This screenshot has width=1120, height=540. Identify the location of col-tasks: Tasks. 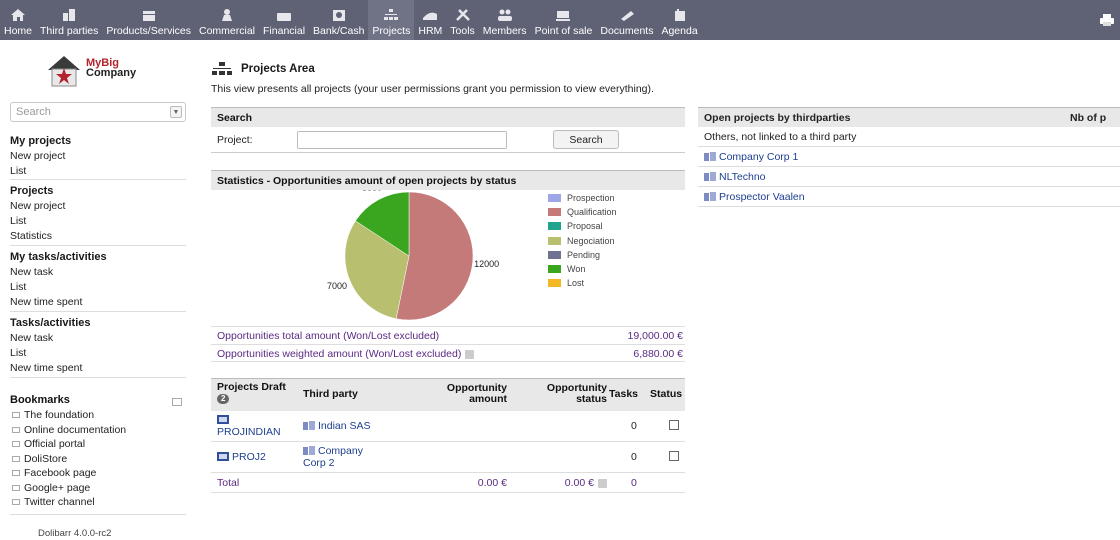
(623, 394).